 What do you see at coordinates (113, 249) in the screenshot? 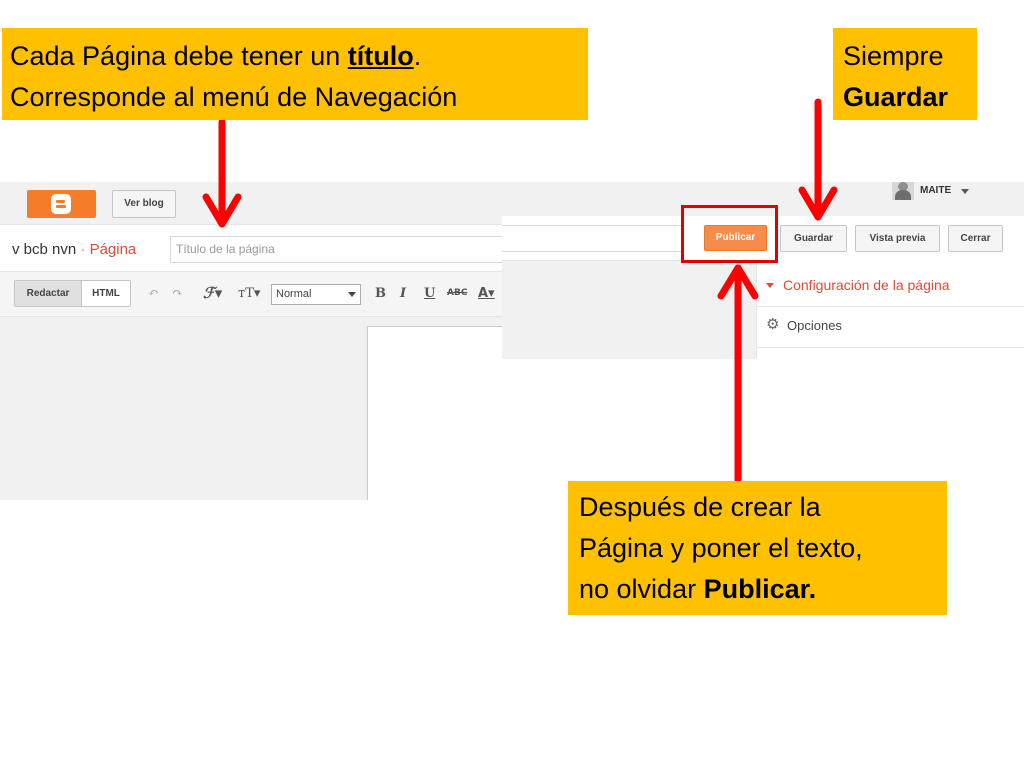
I see `breadcrumb-pagina: Página` at bounding box center [113, 249].